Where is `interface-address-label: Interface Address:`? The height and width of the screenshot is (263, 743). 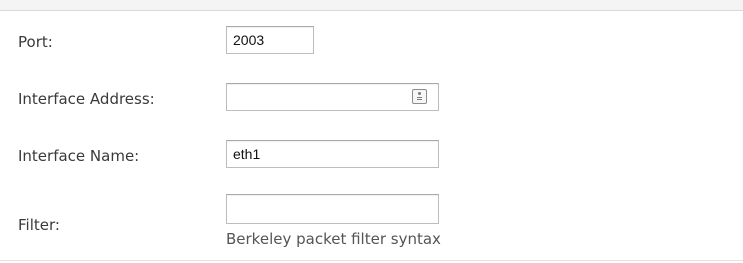
interface-address-label: Interface Address: is located at coordinates (86, 99).